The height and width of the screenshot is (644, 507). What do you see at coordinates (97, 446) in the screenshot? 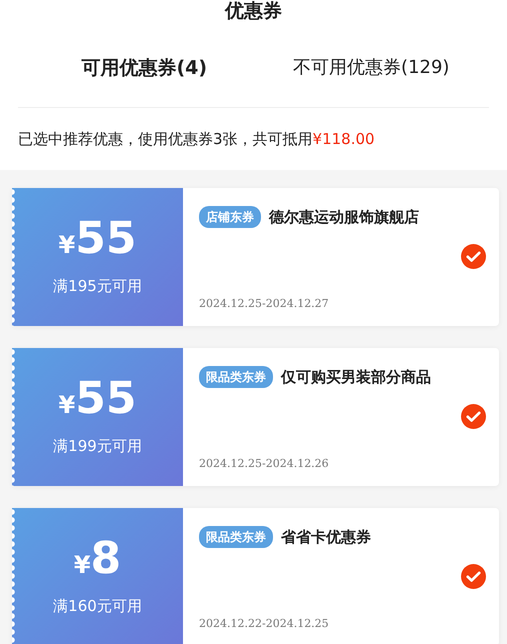
I see `coupon-condition: 满199元可用` at bounding box center [97, 446].